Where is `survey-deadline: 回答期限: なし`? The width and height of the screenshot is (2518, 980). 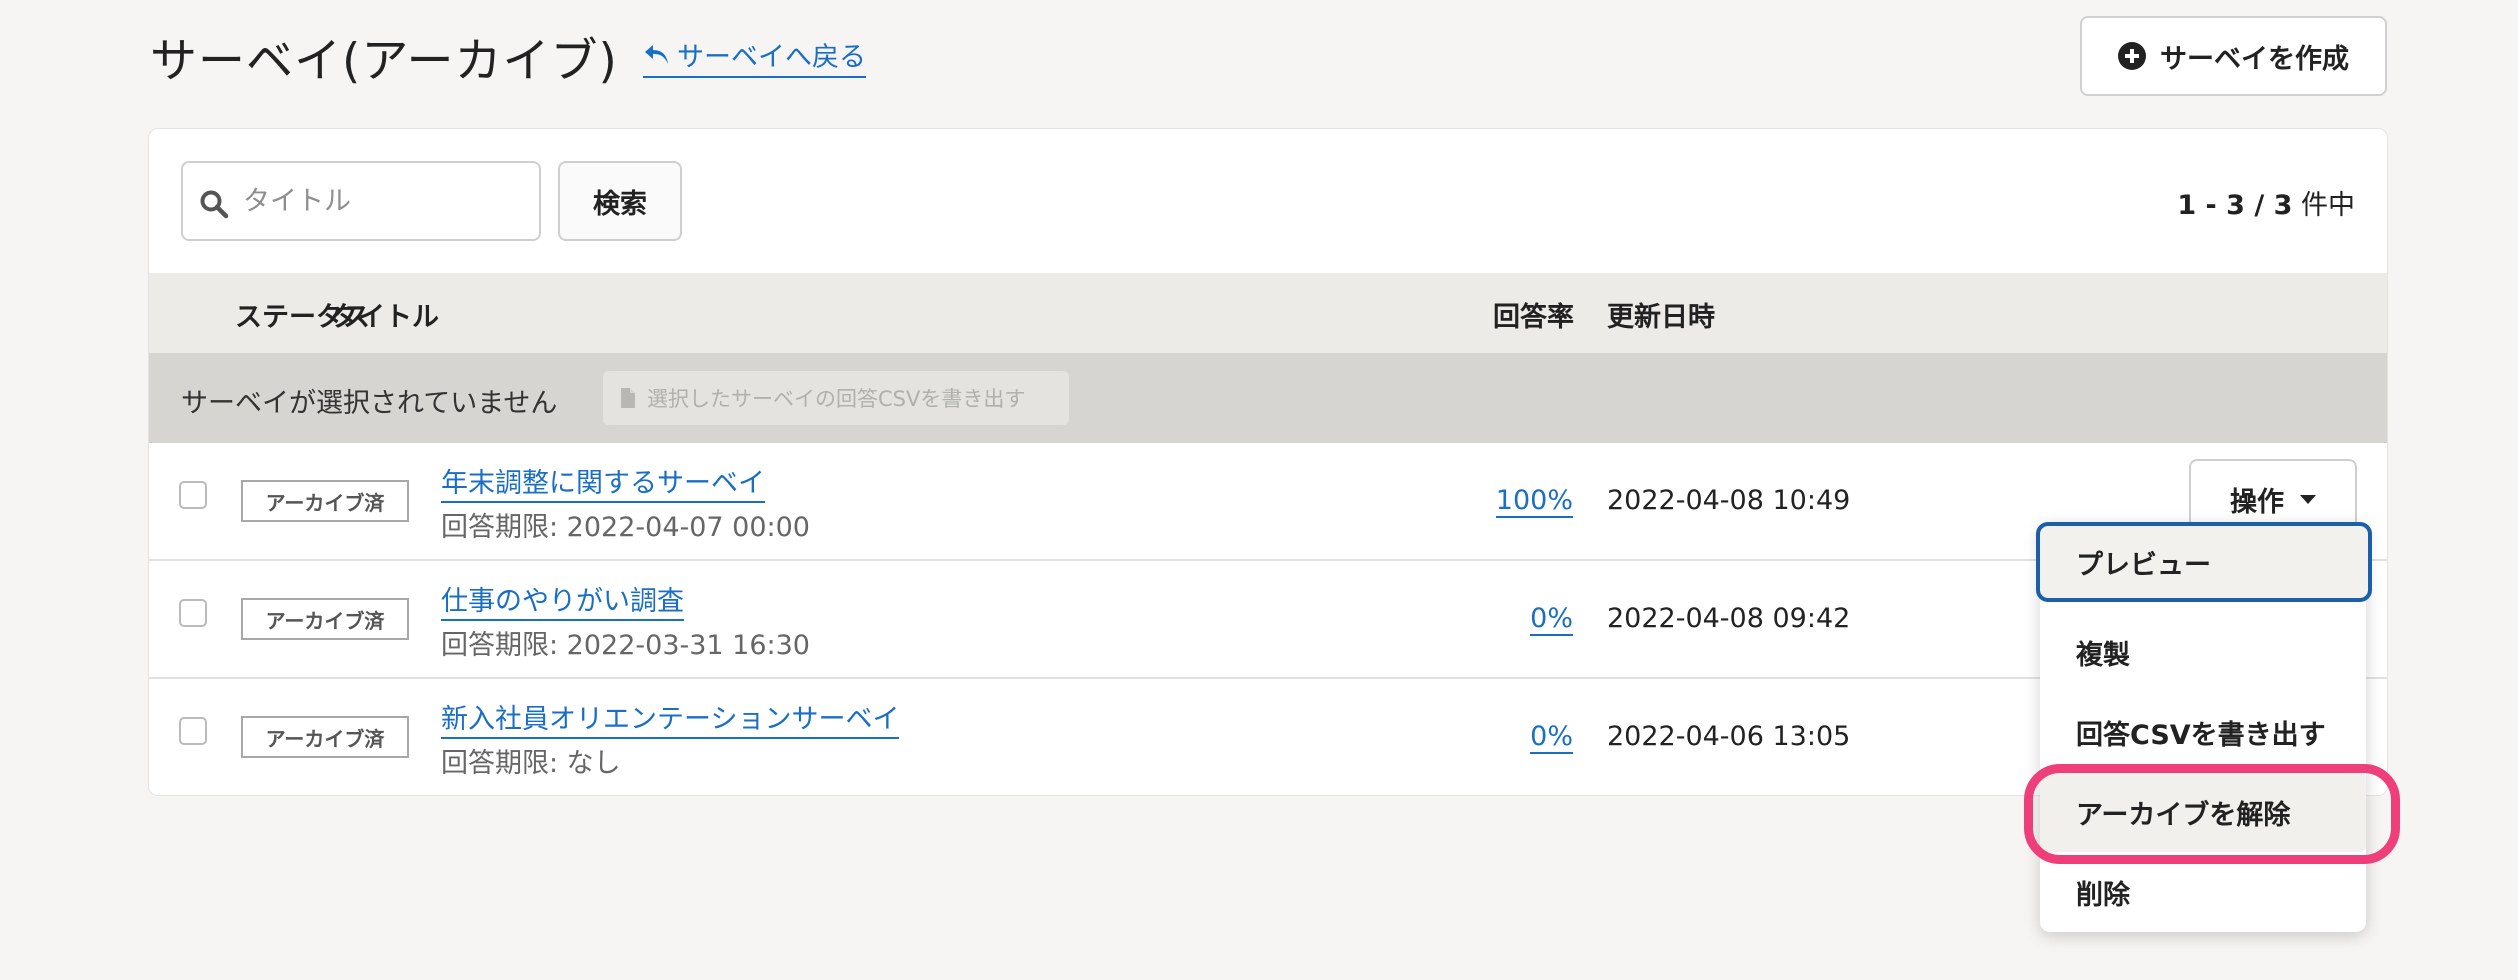
survey-deadline: 回答期限: なし is located at coordinates (531, 763).